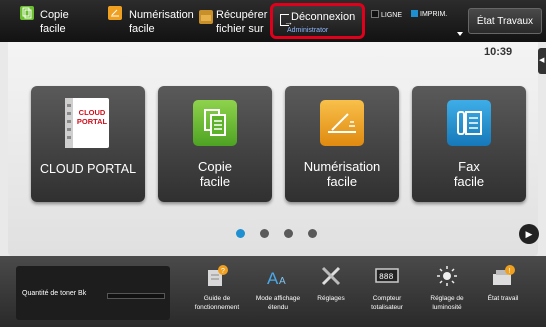 This screenshot has width=546, height=327. I want to click on tile-easy-fax: Fax facile, so click(469, 144).